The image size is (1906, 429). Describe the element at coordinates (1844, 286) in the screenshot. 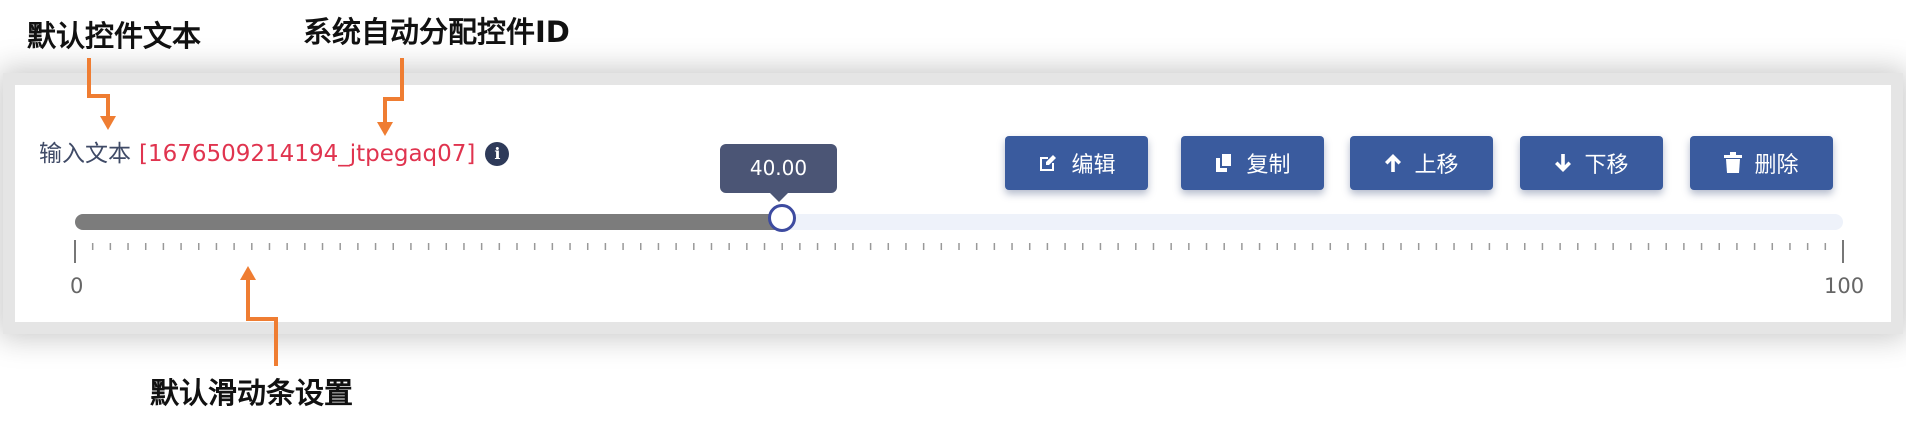

I see `scale-max-label: 100` at that location.